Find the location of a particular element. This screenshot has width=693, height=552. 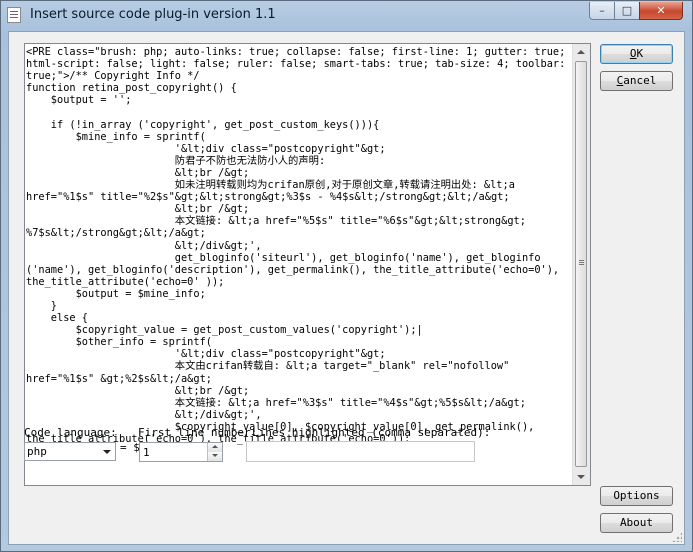

scrollbar-thumb is located at coordinates (581, 264).